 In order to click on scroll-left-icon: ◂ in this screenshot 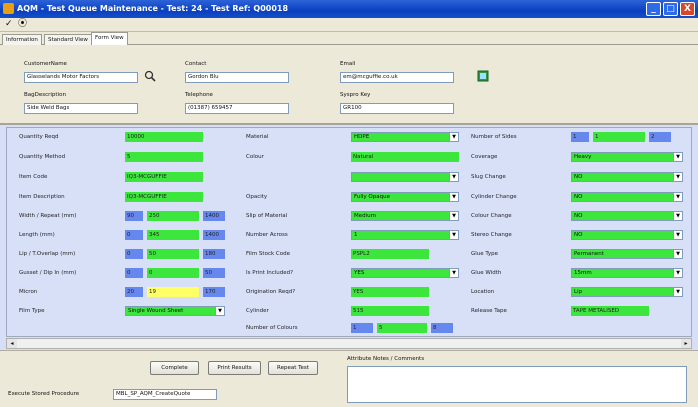, I will do `click(12, 343)`.